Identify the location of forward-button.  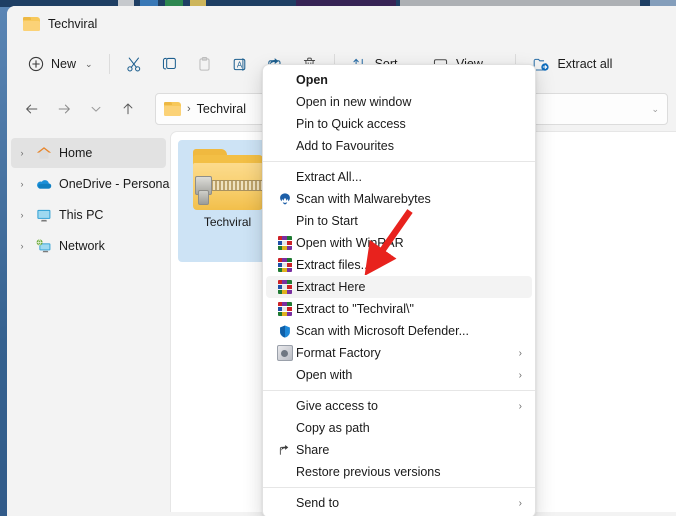
(64, 109).